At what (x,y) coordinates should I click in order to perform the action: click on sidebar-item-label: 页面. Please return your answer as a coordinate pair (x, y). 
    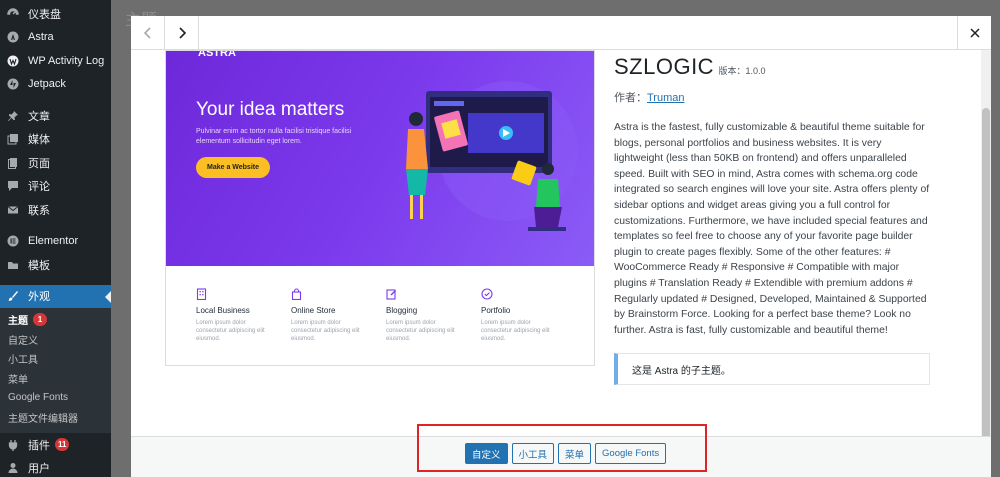
    Looking at the image, I should click on (39, 163).